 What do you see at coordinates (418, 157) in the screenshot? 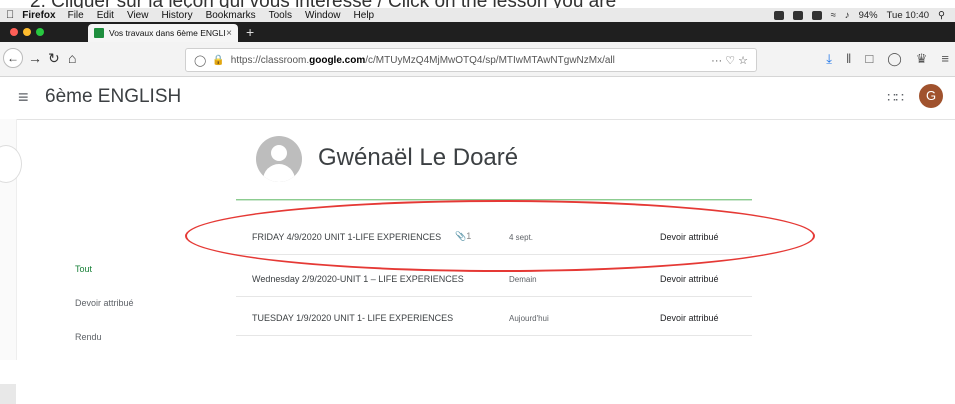
I see `student-name: Gwénaël Le Doaré` at bounding box center [418, 157].